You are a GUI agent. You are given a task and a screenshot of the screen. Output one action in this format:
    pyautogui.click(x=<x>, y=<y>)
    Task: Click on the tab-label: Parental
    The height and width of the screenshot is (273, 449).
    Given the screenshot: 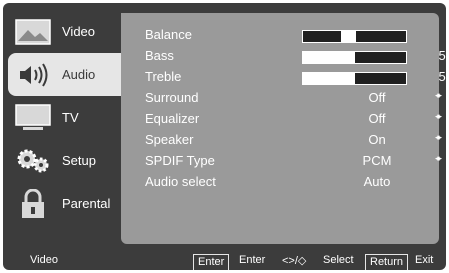 What is the action you would take?
    pyautogui.click(x=86, y=203)
    